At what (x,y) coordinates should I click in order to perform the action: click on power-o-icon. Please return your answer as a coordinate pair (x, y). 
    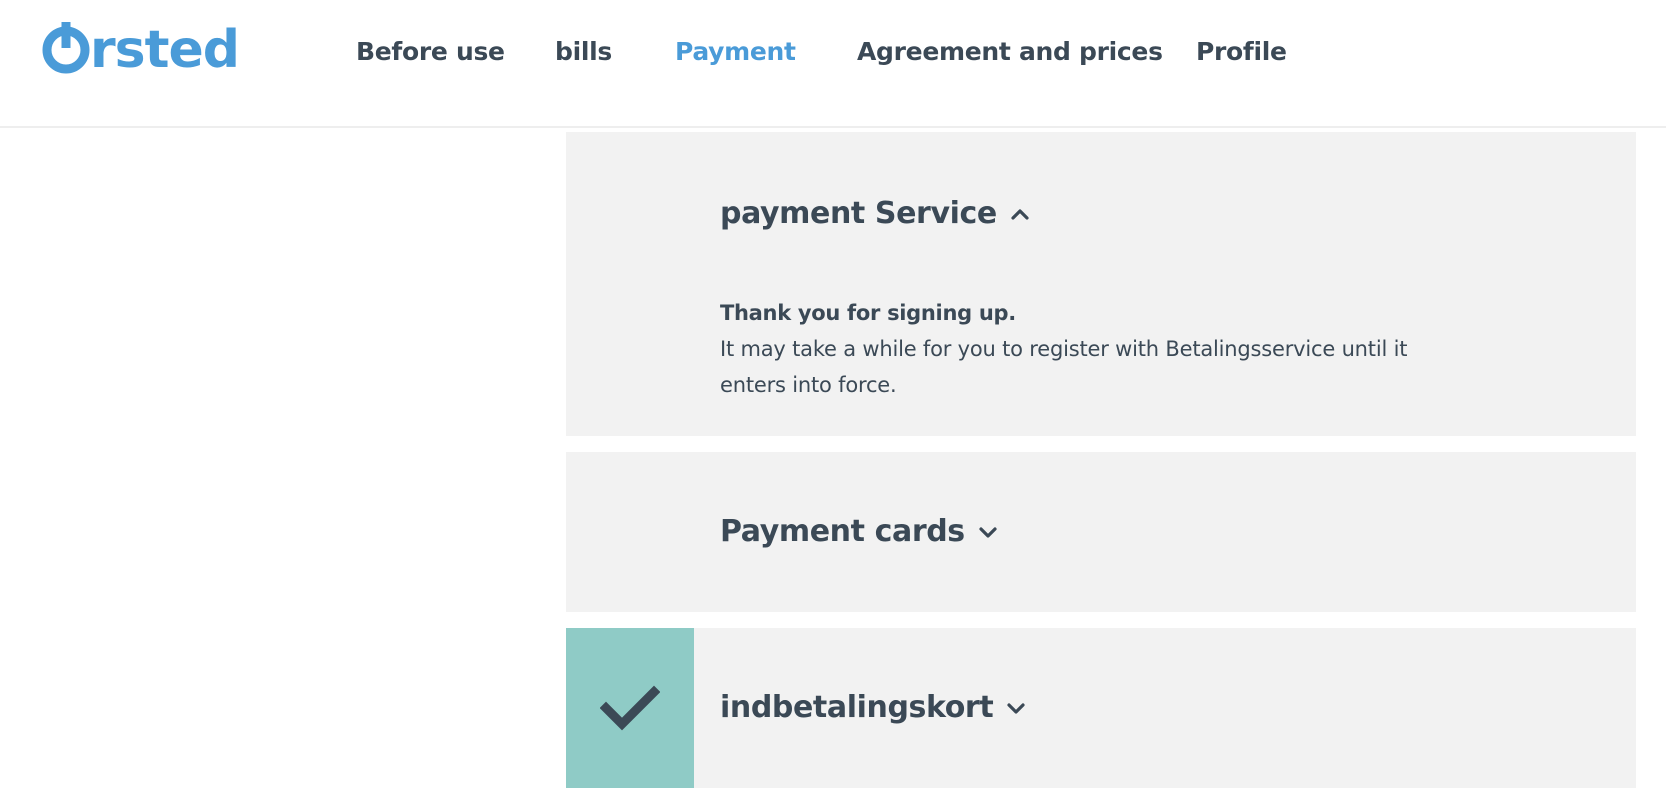
    Looking at the image, I should click on (66, 48).